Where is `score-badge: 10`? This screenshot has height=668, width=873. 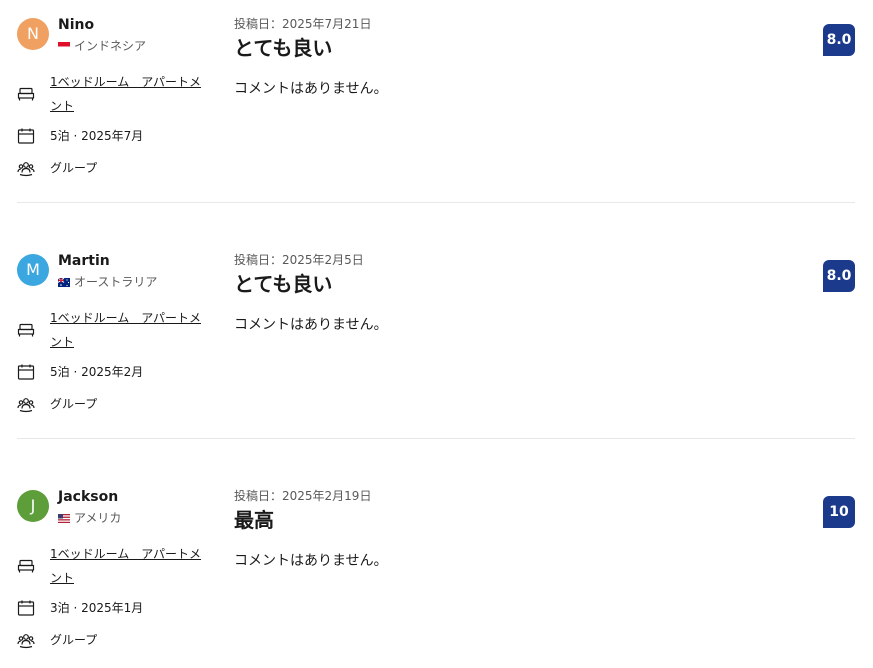 score-badge: 10 is located at coordinates (839, 512).